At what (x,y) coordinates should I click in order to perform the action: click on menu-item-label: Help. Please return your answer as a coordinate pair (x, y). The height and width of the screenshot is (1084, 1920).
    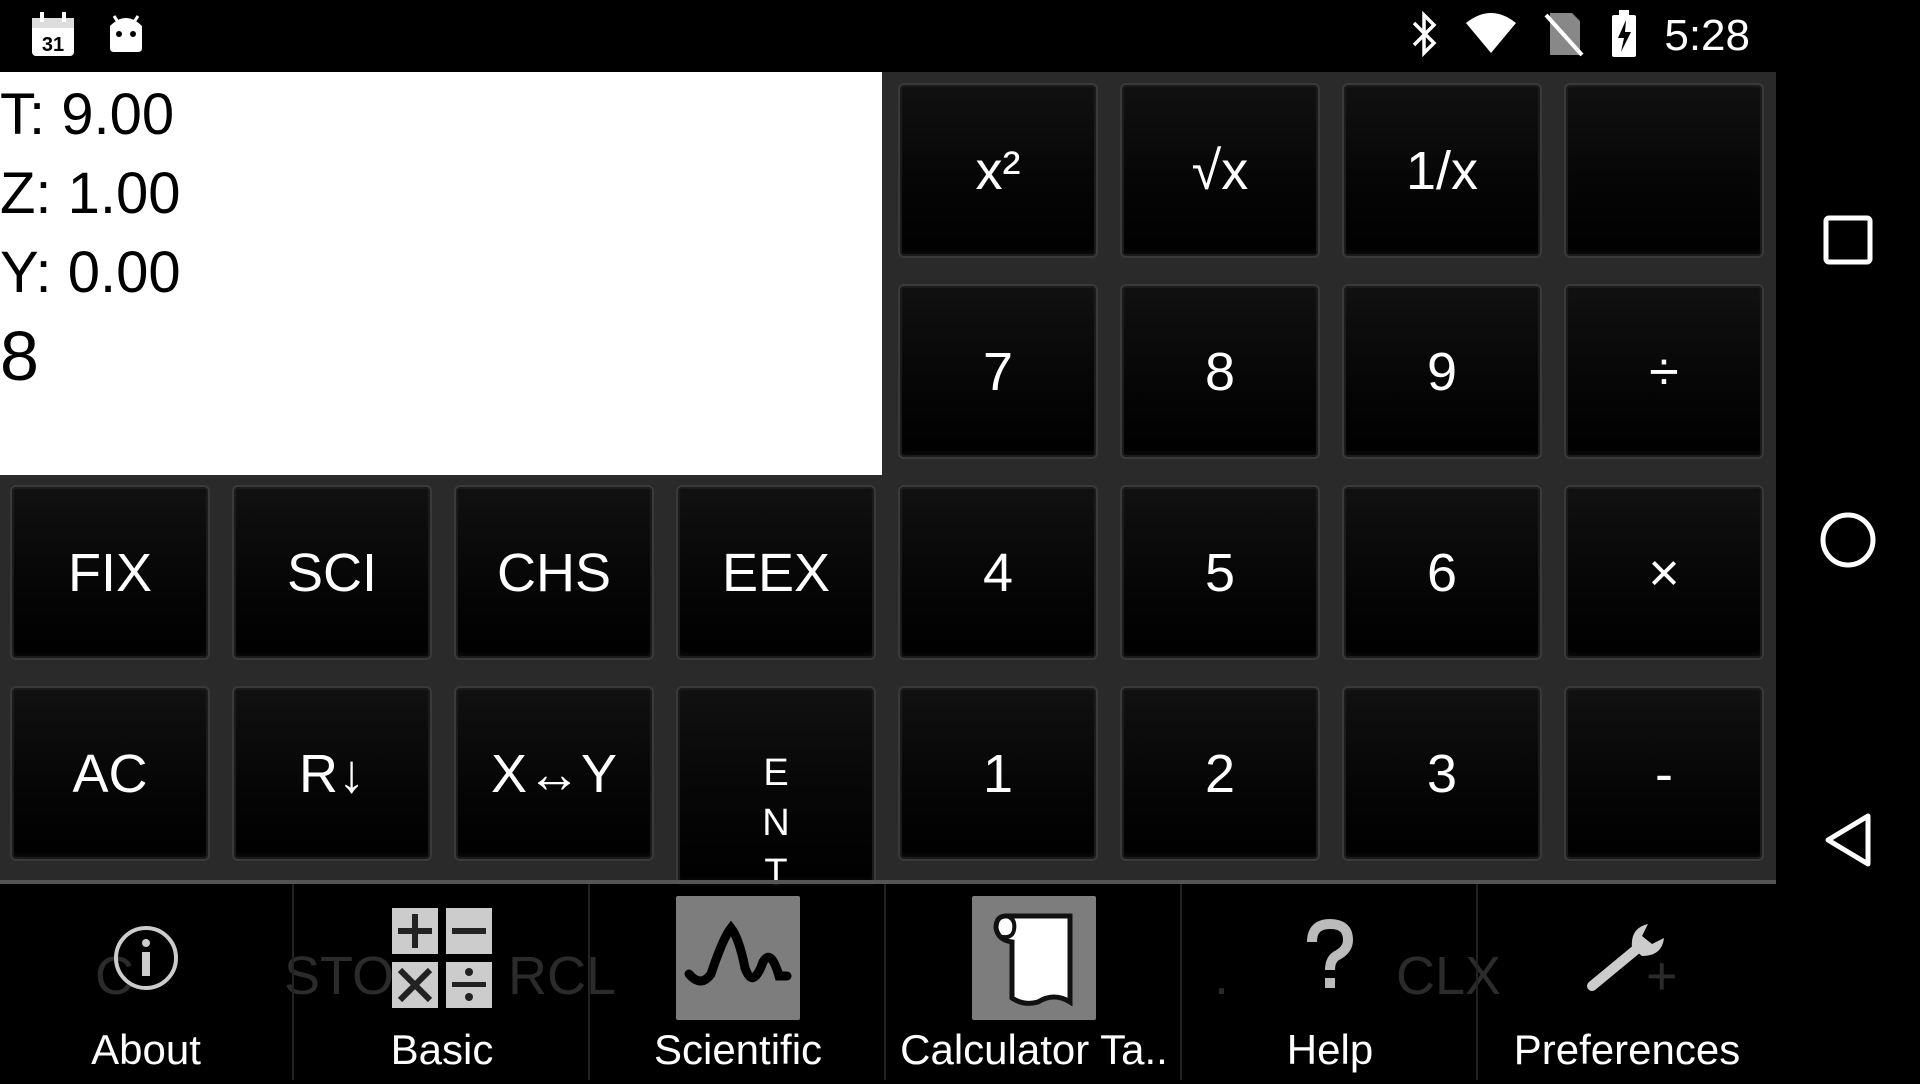
    Looking at the image, I should click on (1330, 1049).